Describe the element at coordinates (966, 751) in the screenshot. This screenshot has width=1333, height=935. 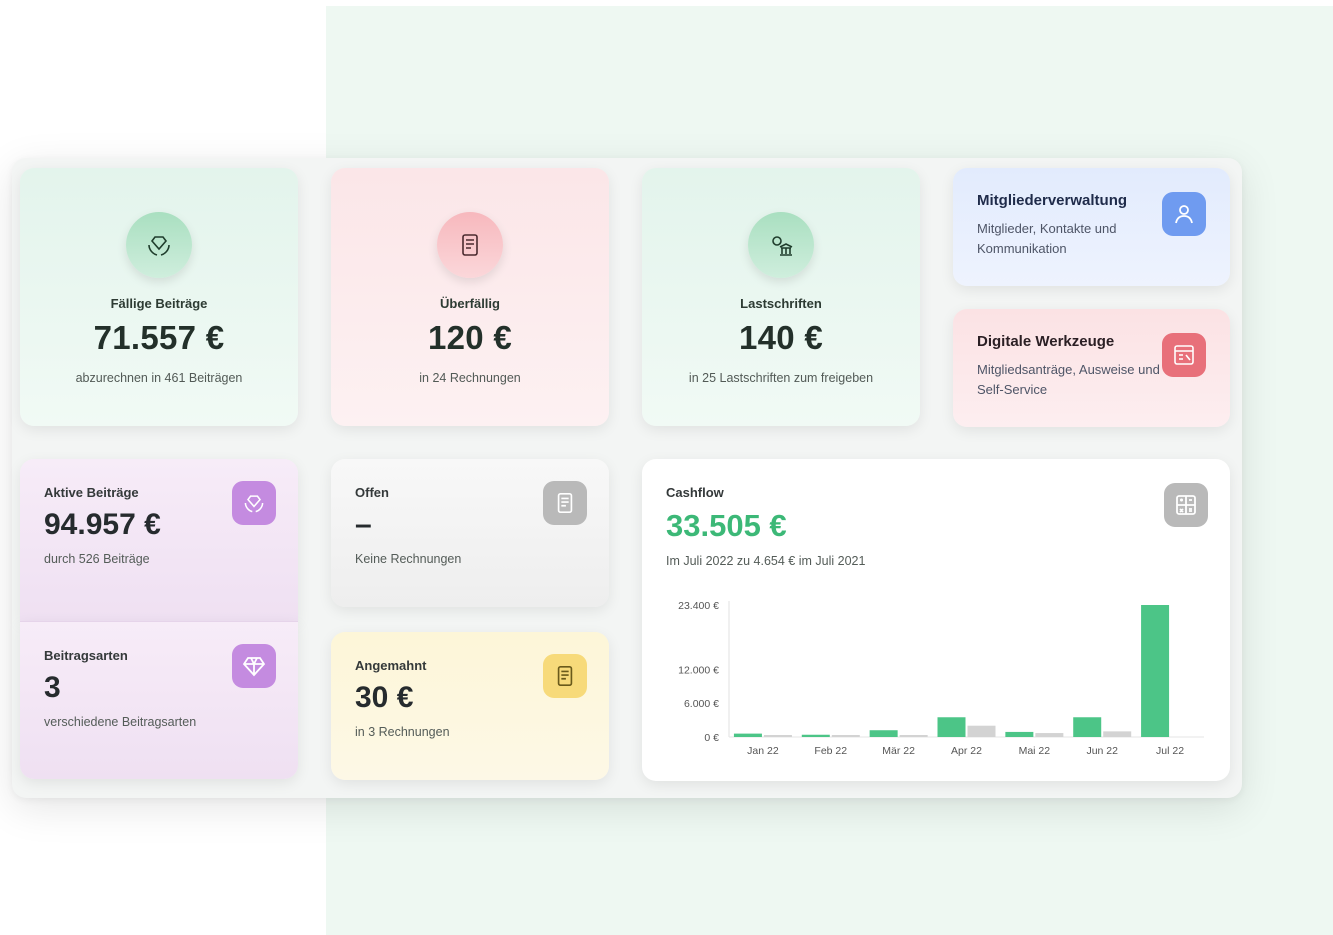
I see `x-tick-label: Apr 22` at that location.